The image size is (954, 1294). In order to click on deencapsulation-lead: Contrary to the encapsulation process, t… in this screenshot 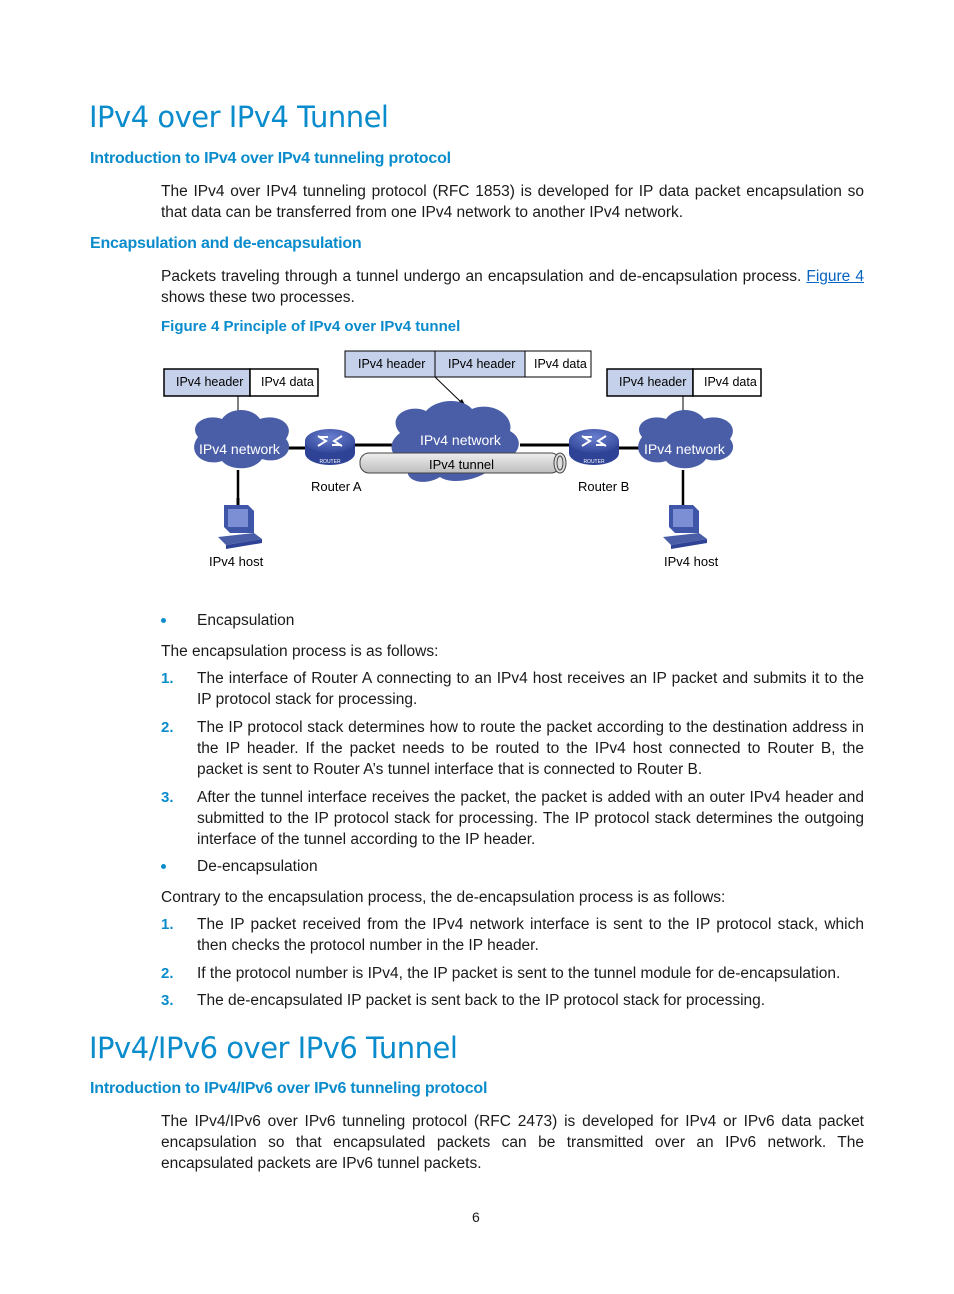, I will do `click(443, 897)`.